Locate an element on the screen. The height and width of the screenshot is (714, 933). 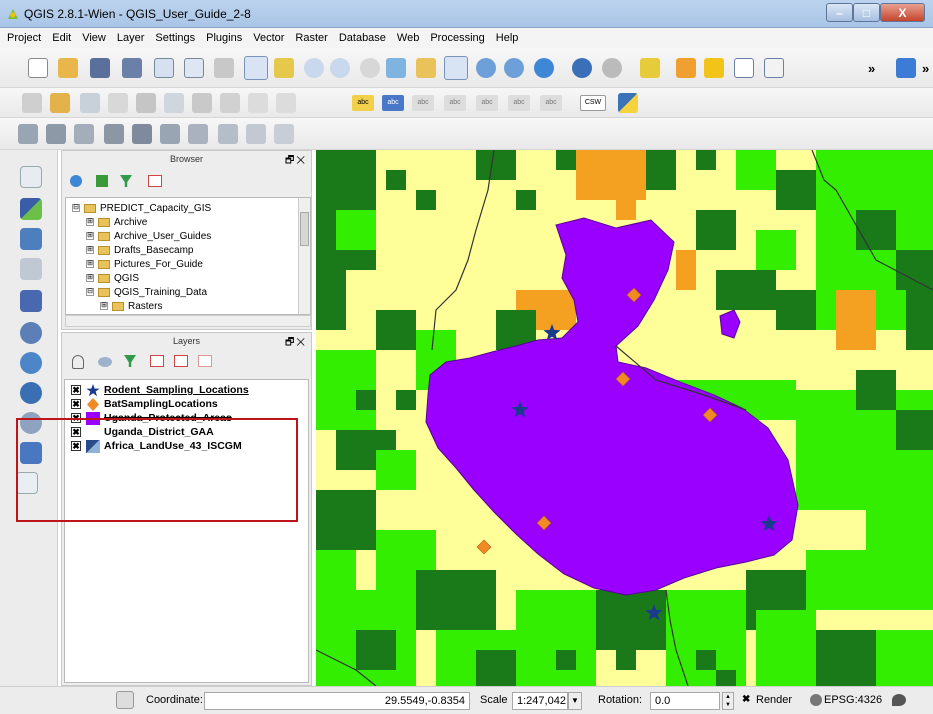
close-button: X is located at coordinates (902, 12).